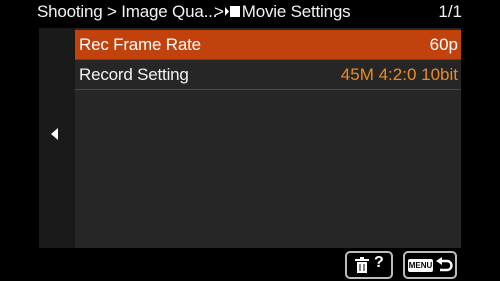  I want to click on delete-help-button: ?, so click(369, 265).